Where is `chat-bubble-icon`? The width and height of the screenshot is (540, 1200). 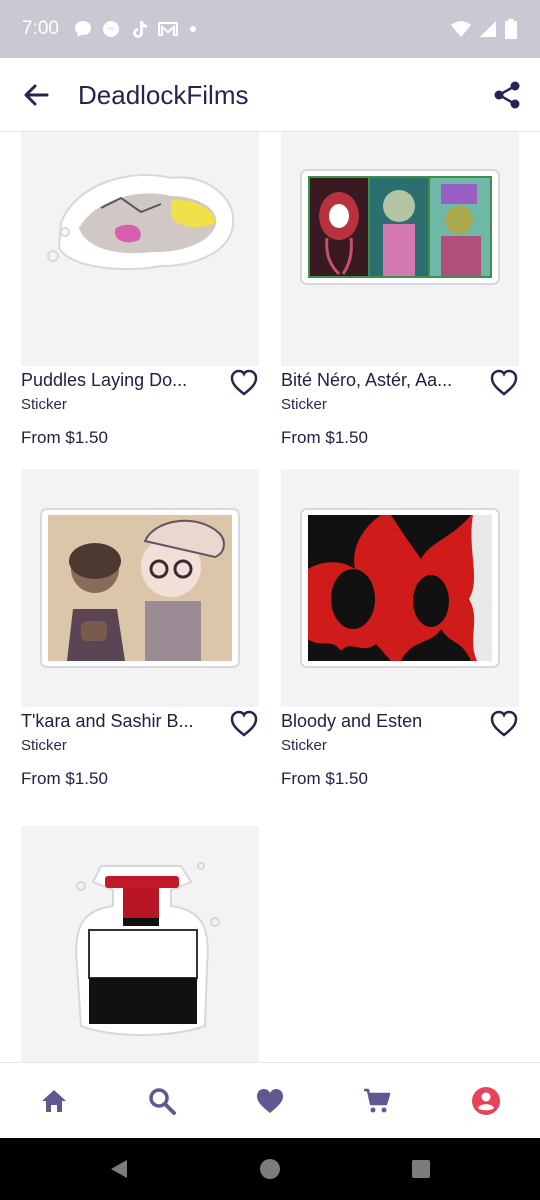 chat-bubble-icon is located at coordinates (82, 29).